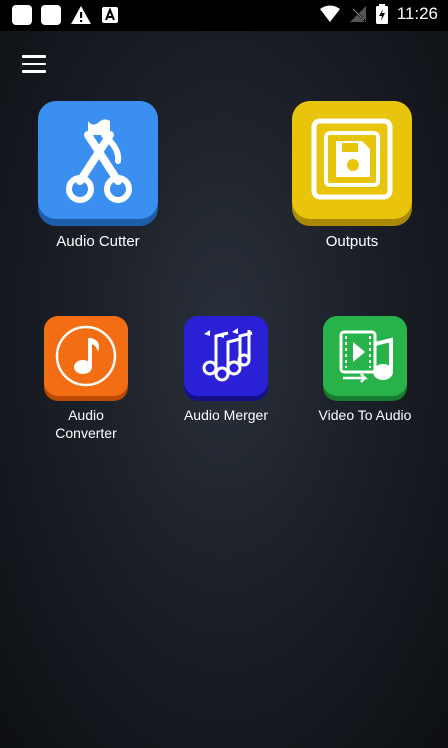 The width and height of the screenshot is (448, 748). I want to click on outputs-tile: Outputs, so click(352, 176).